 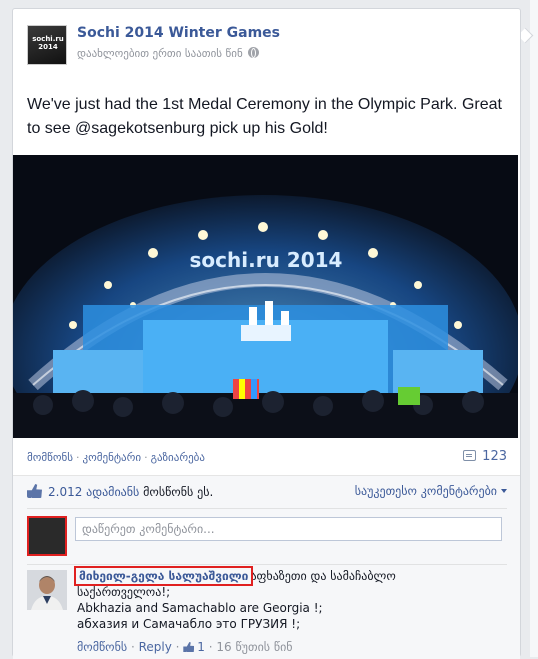 What do you see at coordinates (47, 536) in the screenshot?
I see `current-user-avatar` at bounding box center [47, 536].